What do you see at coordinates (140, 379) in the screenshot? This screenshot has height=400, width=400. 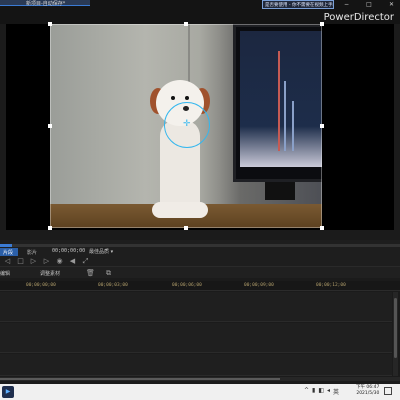 I see `horizontal-scroll-thumb` at bounding box center [140, 379].